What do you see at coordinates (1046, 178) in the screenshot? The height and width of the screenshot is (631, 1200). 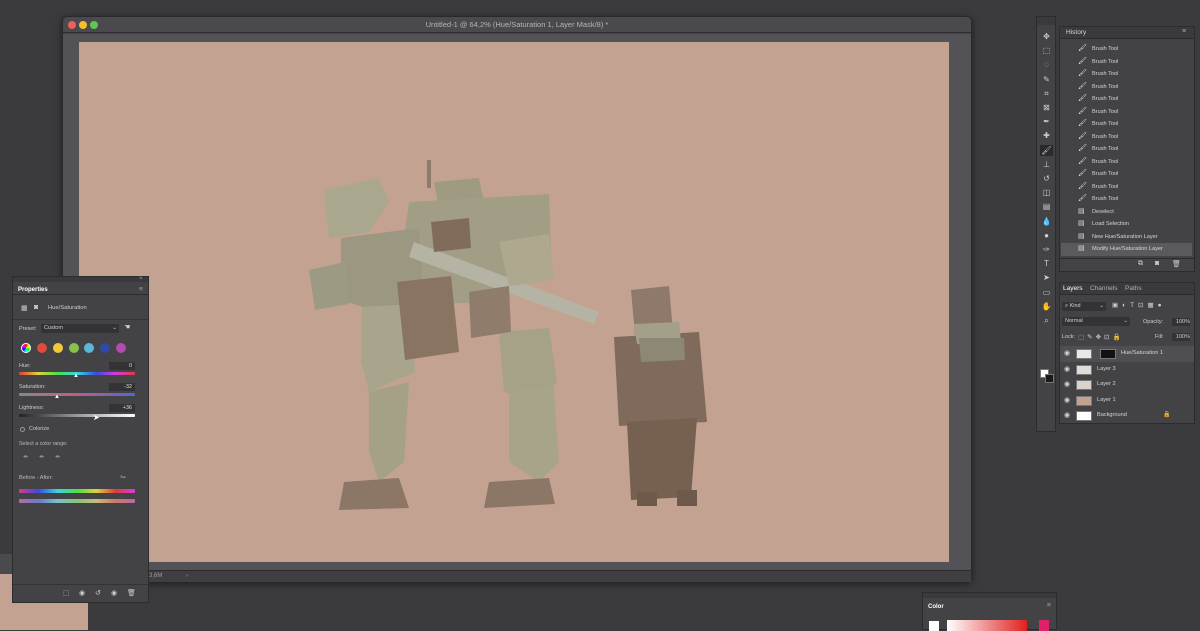 I see `history-brush-icon: ↺` at bounding box center [1046, 178].